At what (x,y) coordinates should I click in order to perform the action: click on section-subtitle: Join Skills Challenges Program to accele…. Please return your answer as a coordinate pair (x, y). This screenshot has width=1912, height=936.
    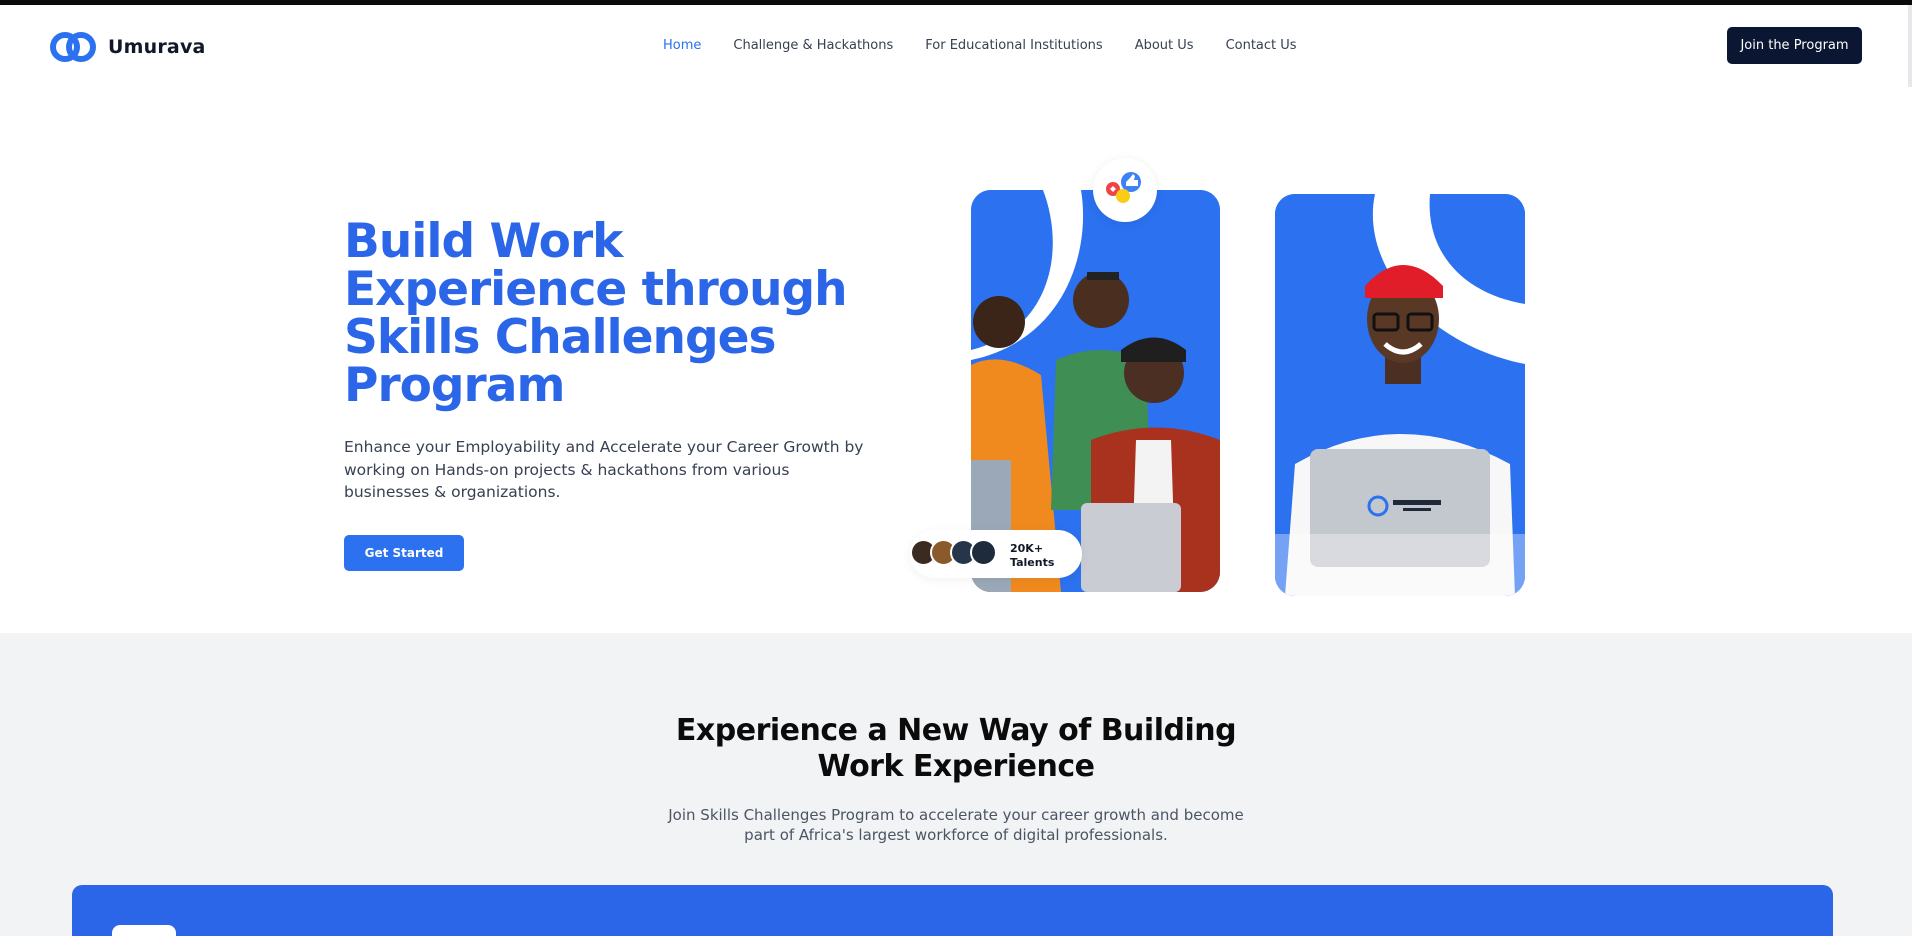
    Looking at the image, I should click on (956, 825).